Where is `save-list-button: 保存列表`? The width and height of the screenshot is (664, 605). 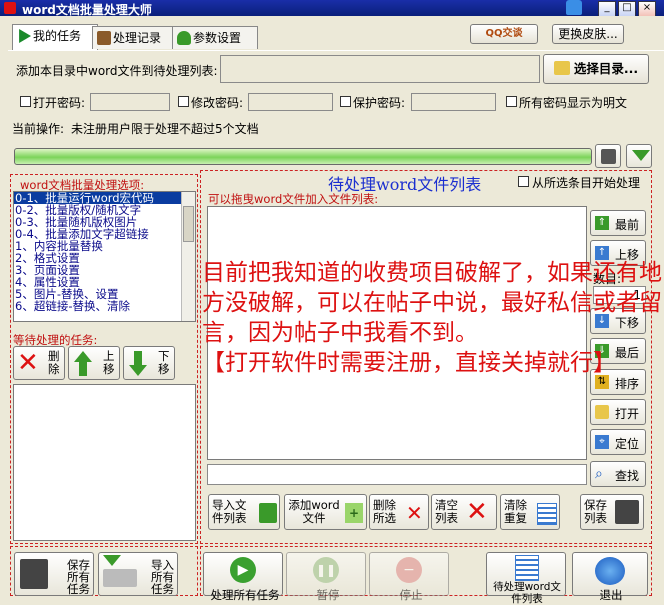 save-list-button: 保存列表 is located at coordinates (612, 512).